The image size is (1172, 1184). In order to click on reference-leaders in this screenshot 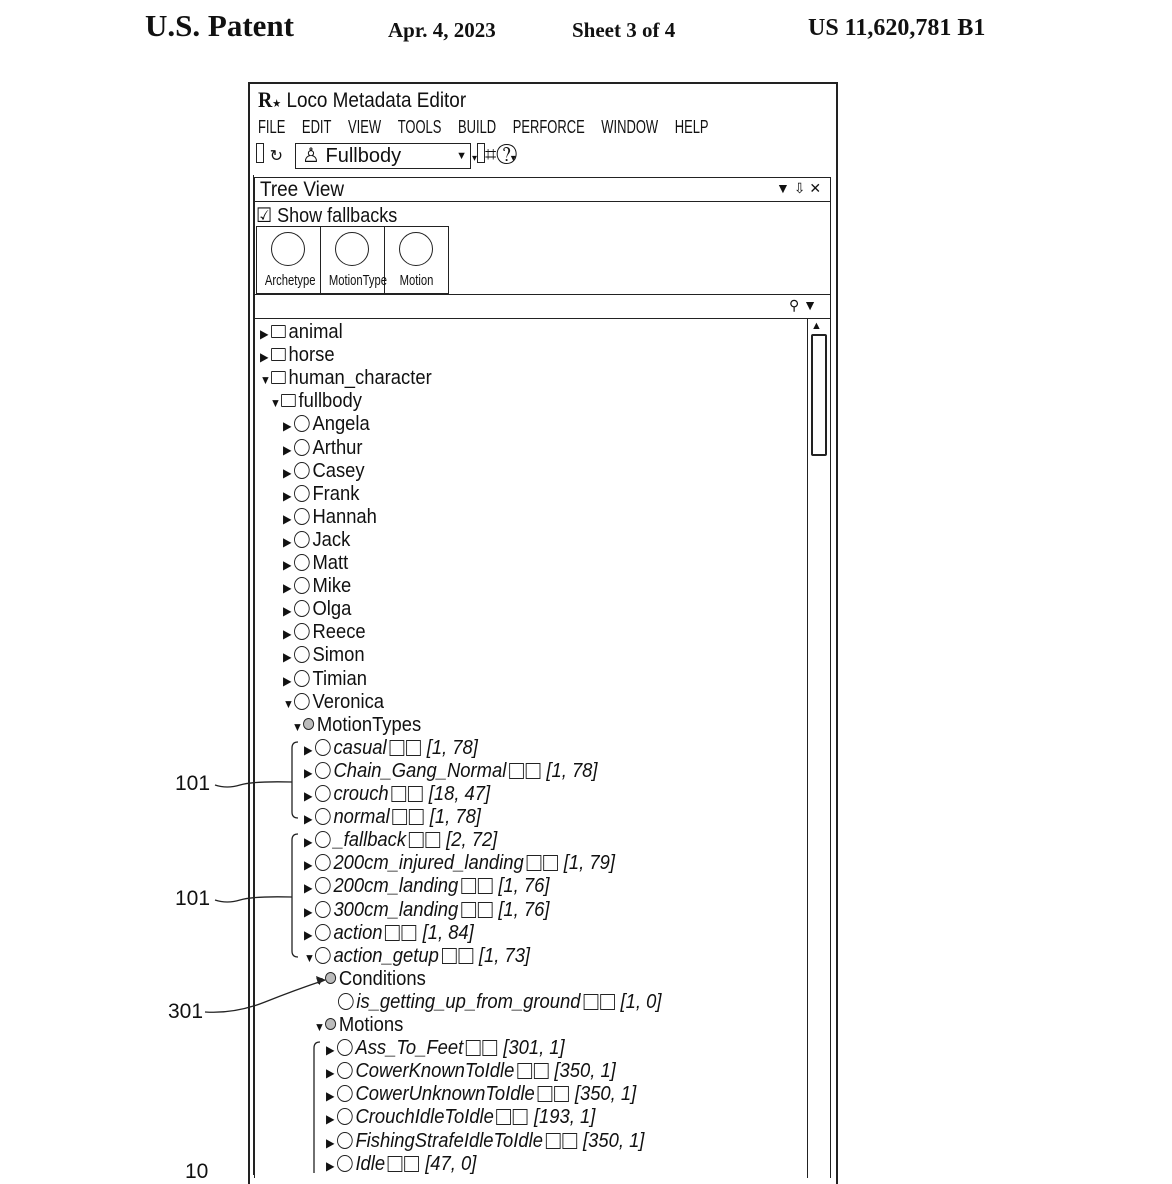, I will do `click(265, 957)`.